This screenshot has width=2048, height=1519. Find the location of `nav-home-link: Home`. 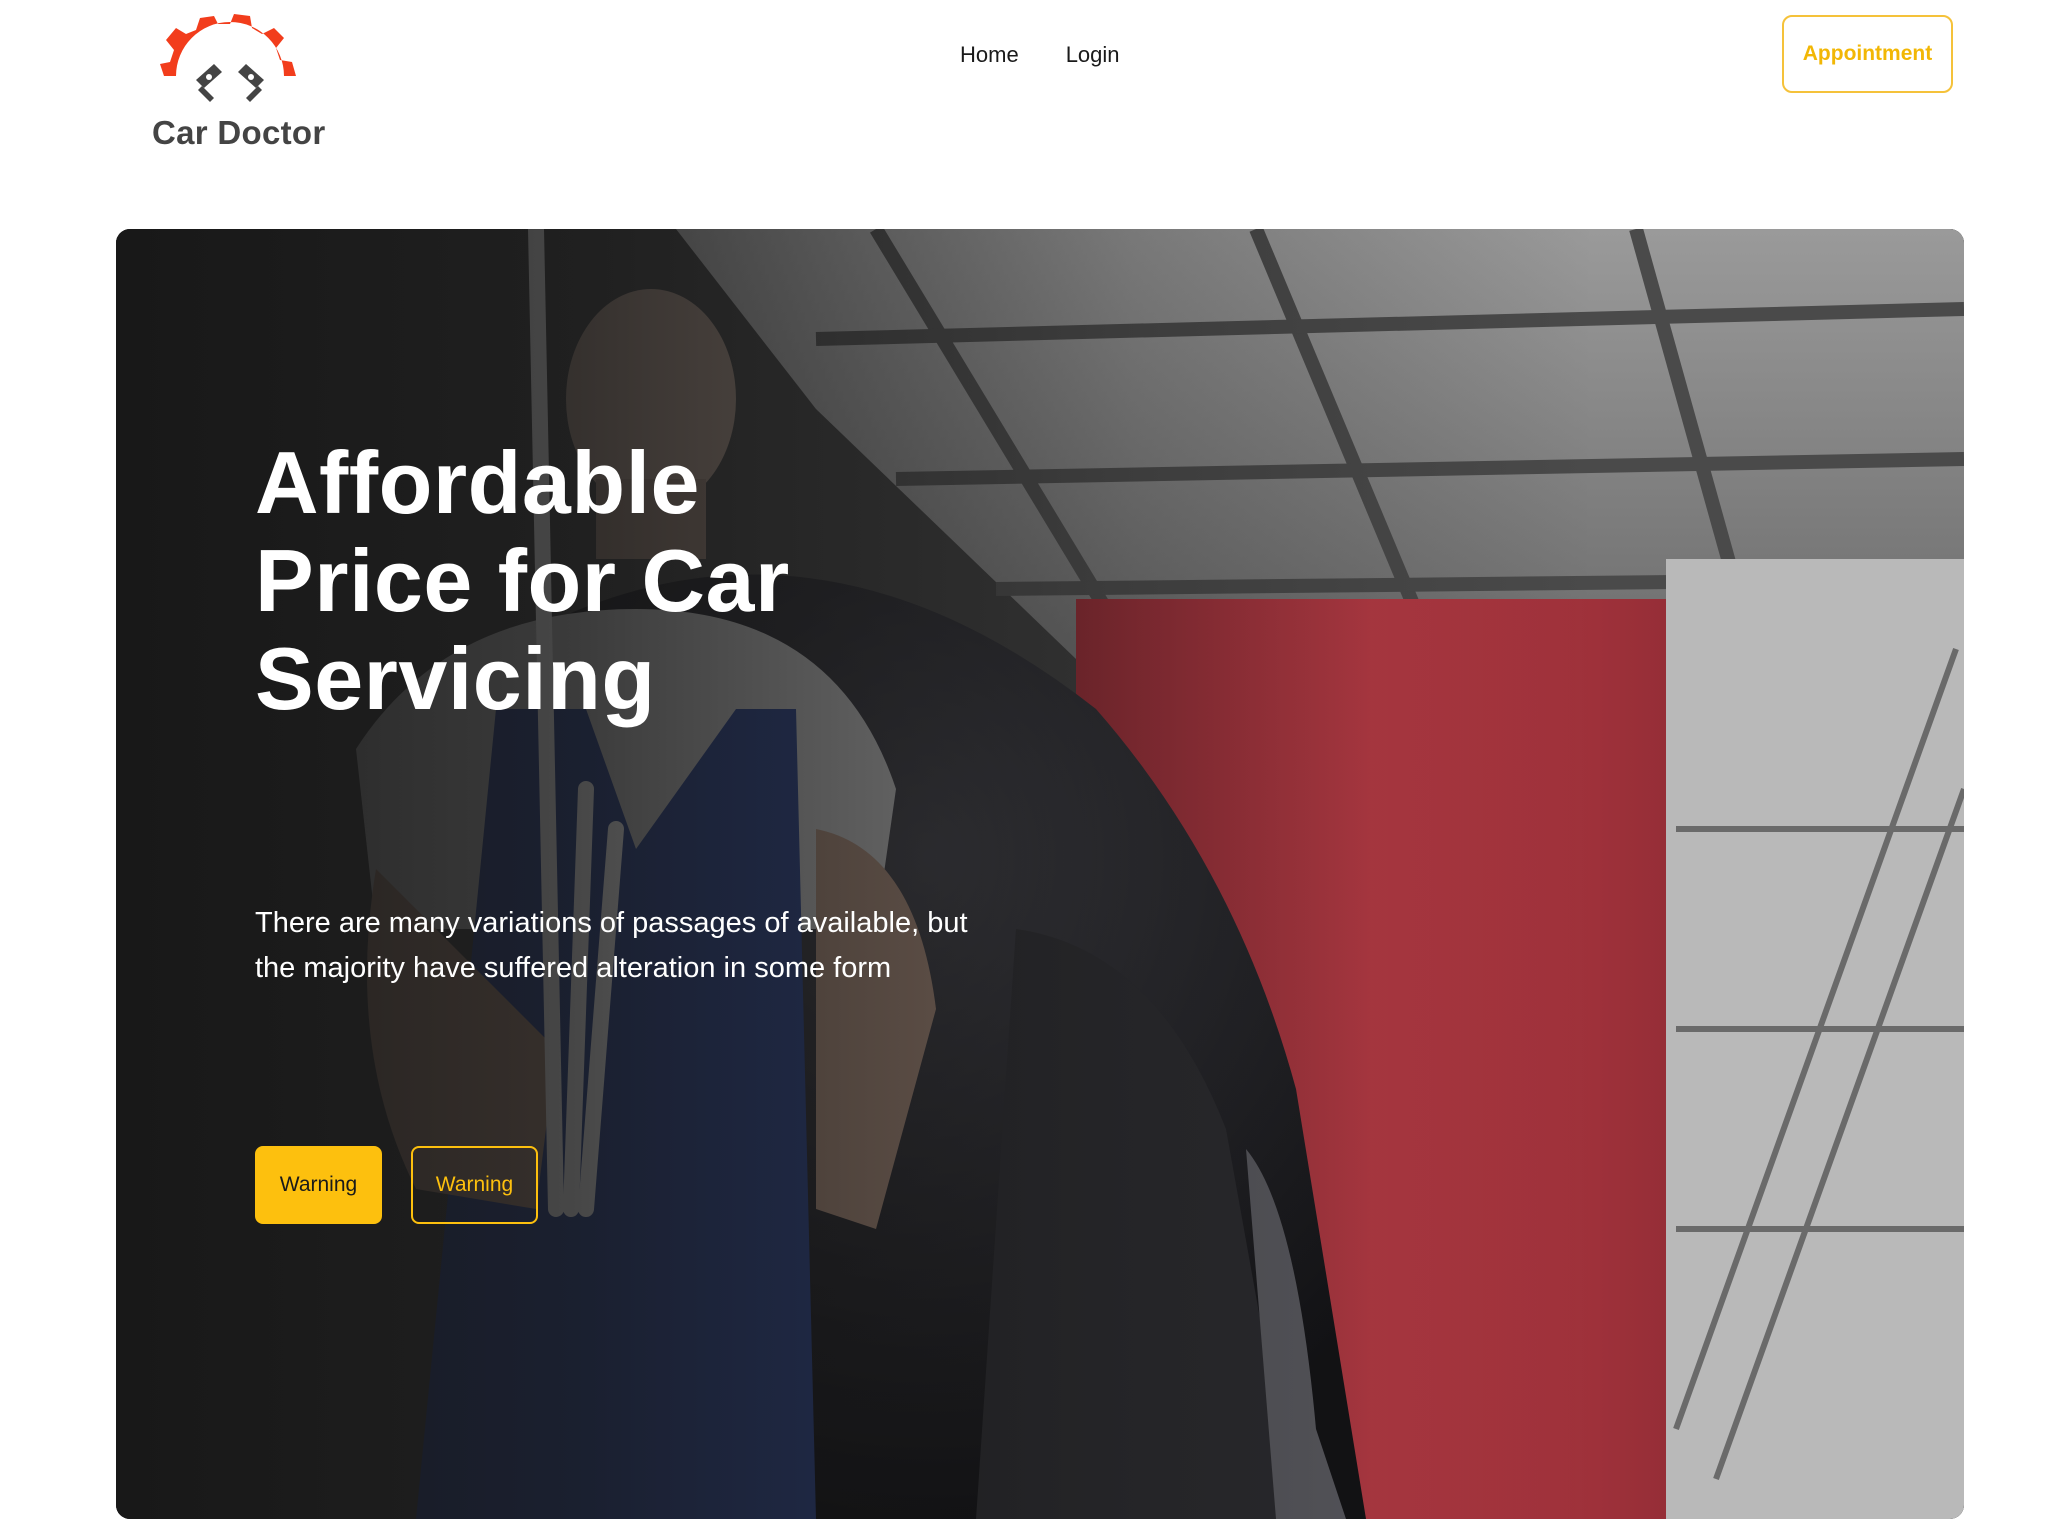

nav-home-link: Home is located at coordinates (989, 55).